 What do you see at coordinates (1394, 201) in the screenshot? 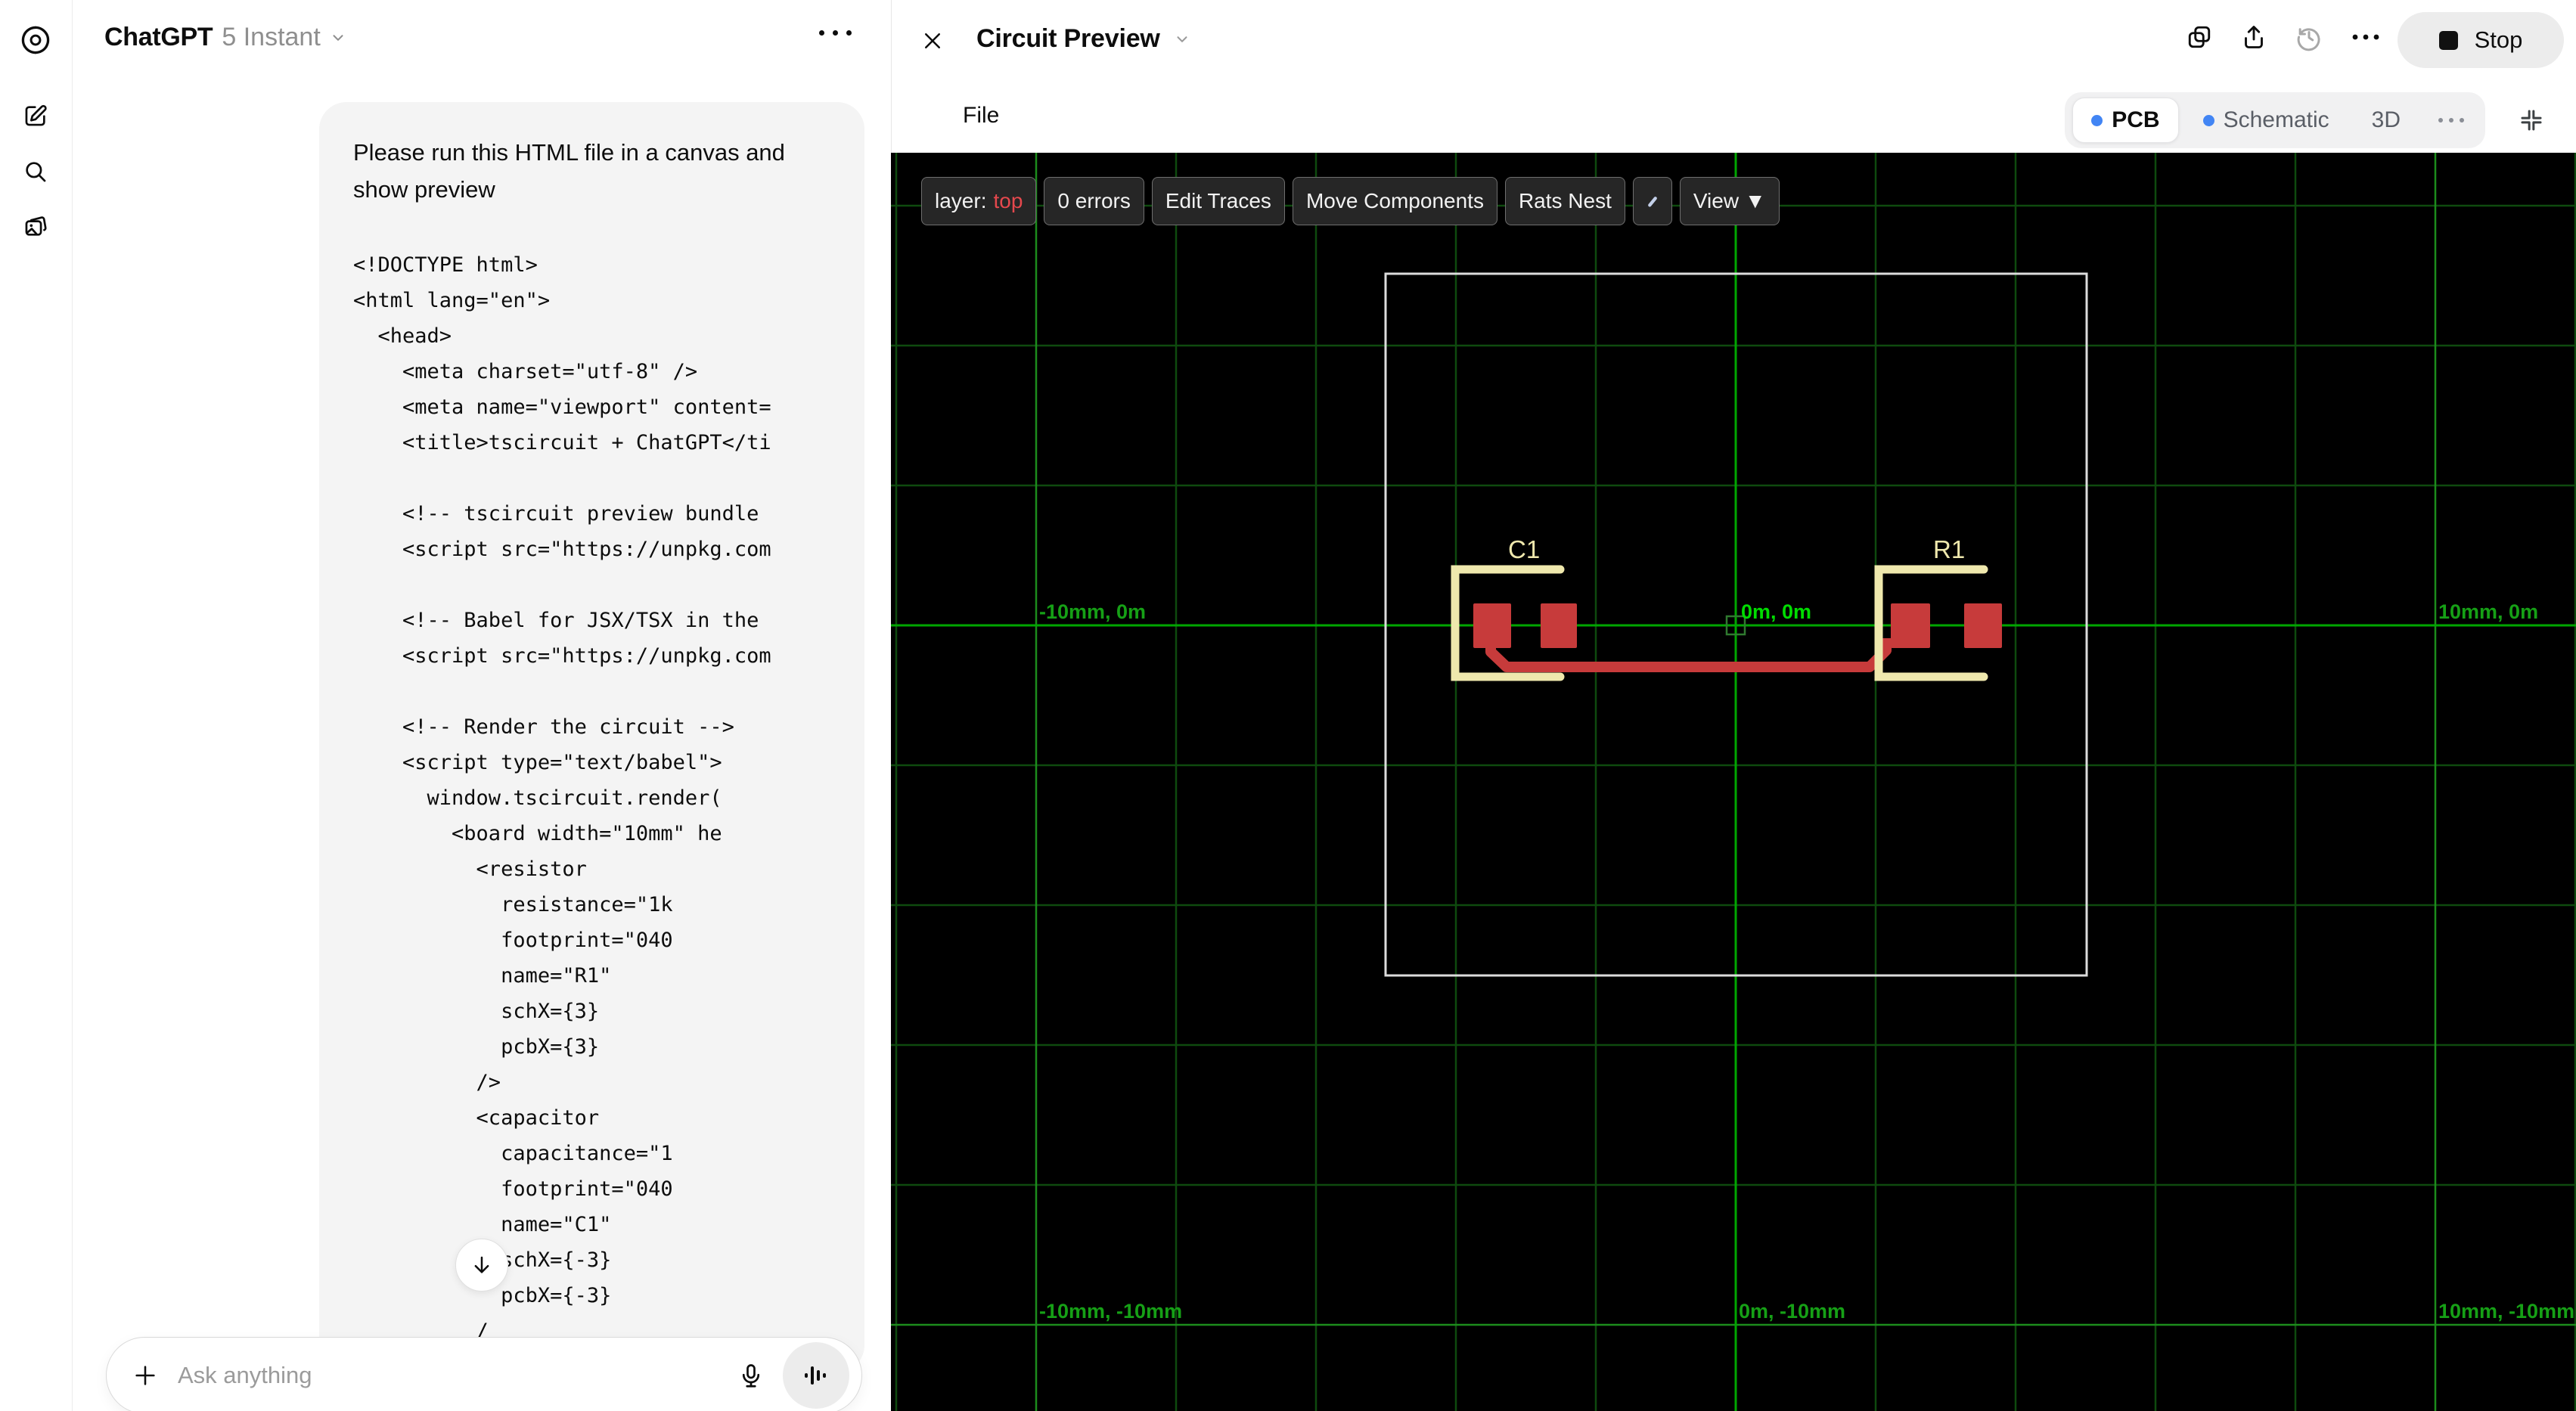
I see `move-components-button: Move Components` at bounding box center [1394, 201].